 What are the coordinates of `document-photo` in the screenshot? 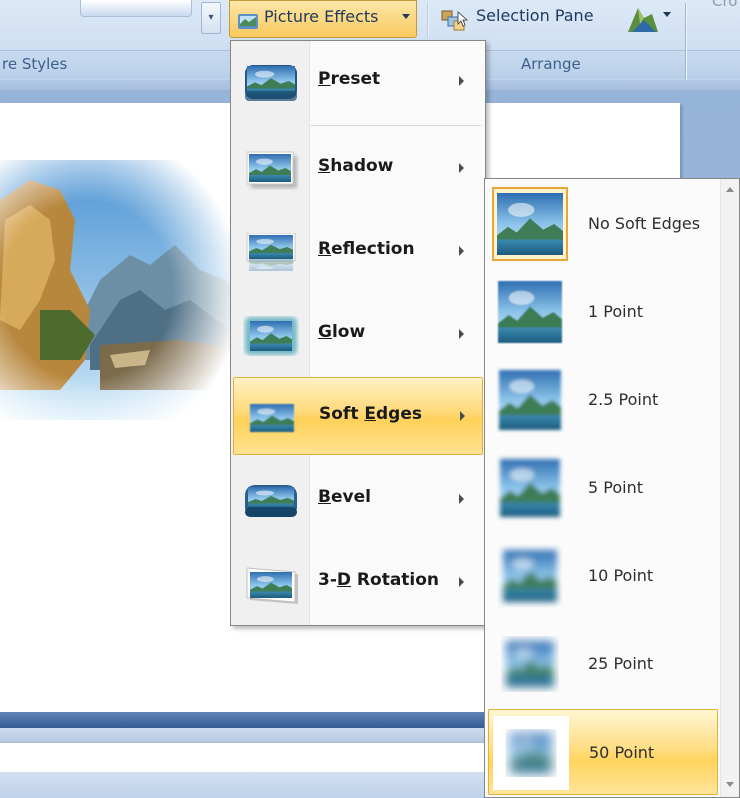 It's located at (125, 290).